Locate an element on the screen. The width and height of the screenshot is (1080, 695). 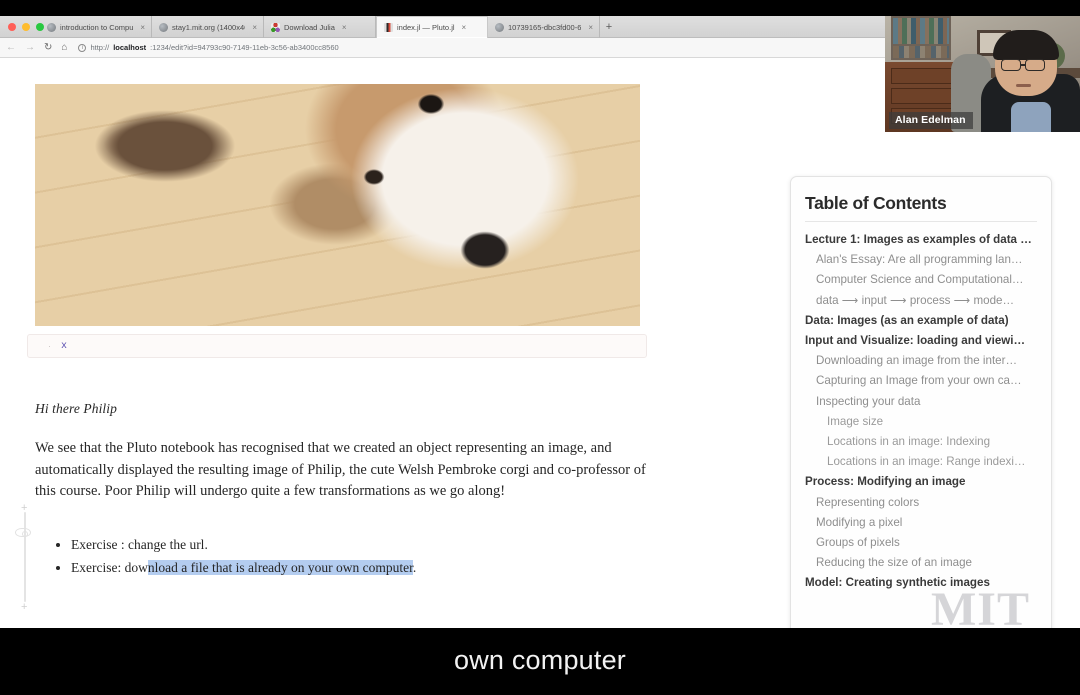
cell-bar is located at coordinates (25, 557).